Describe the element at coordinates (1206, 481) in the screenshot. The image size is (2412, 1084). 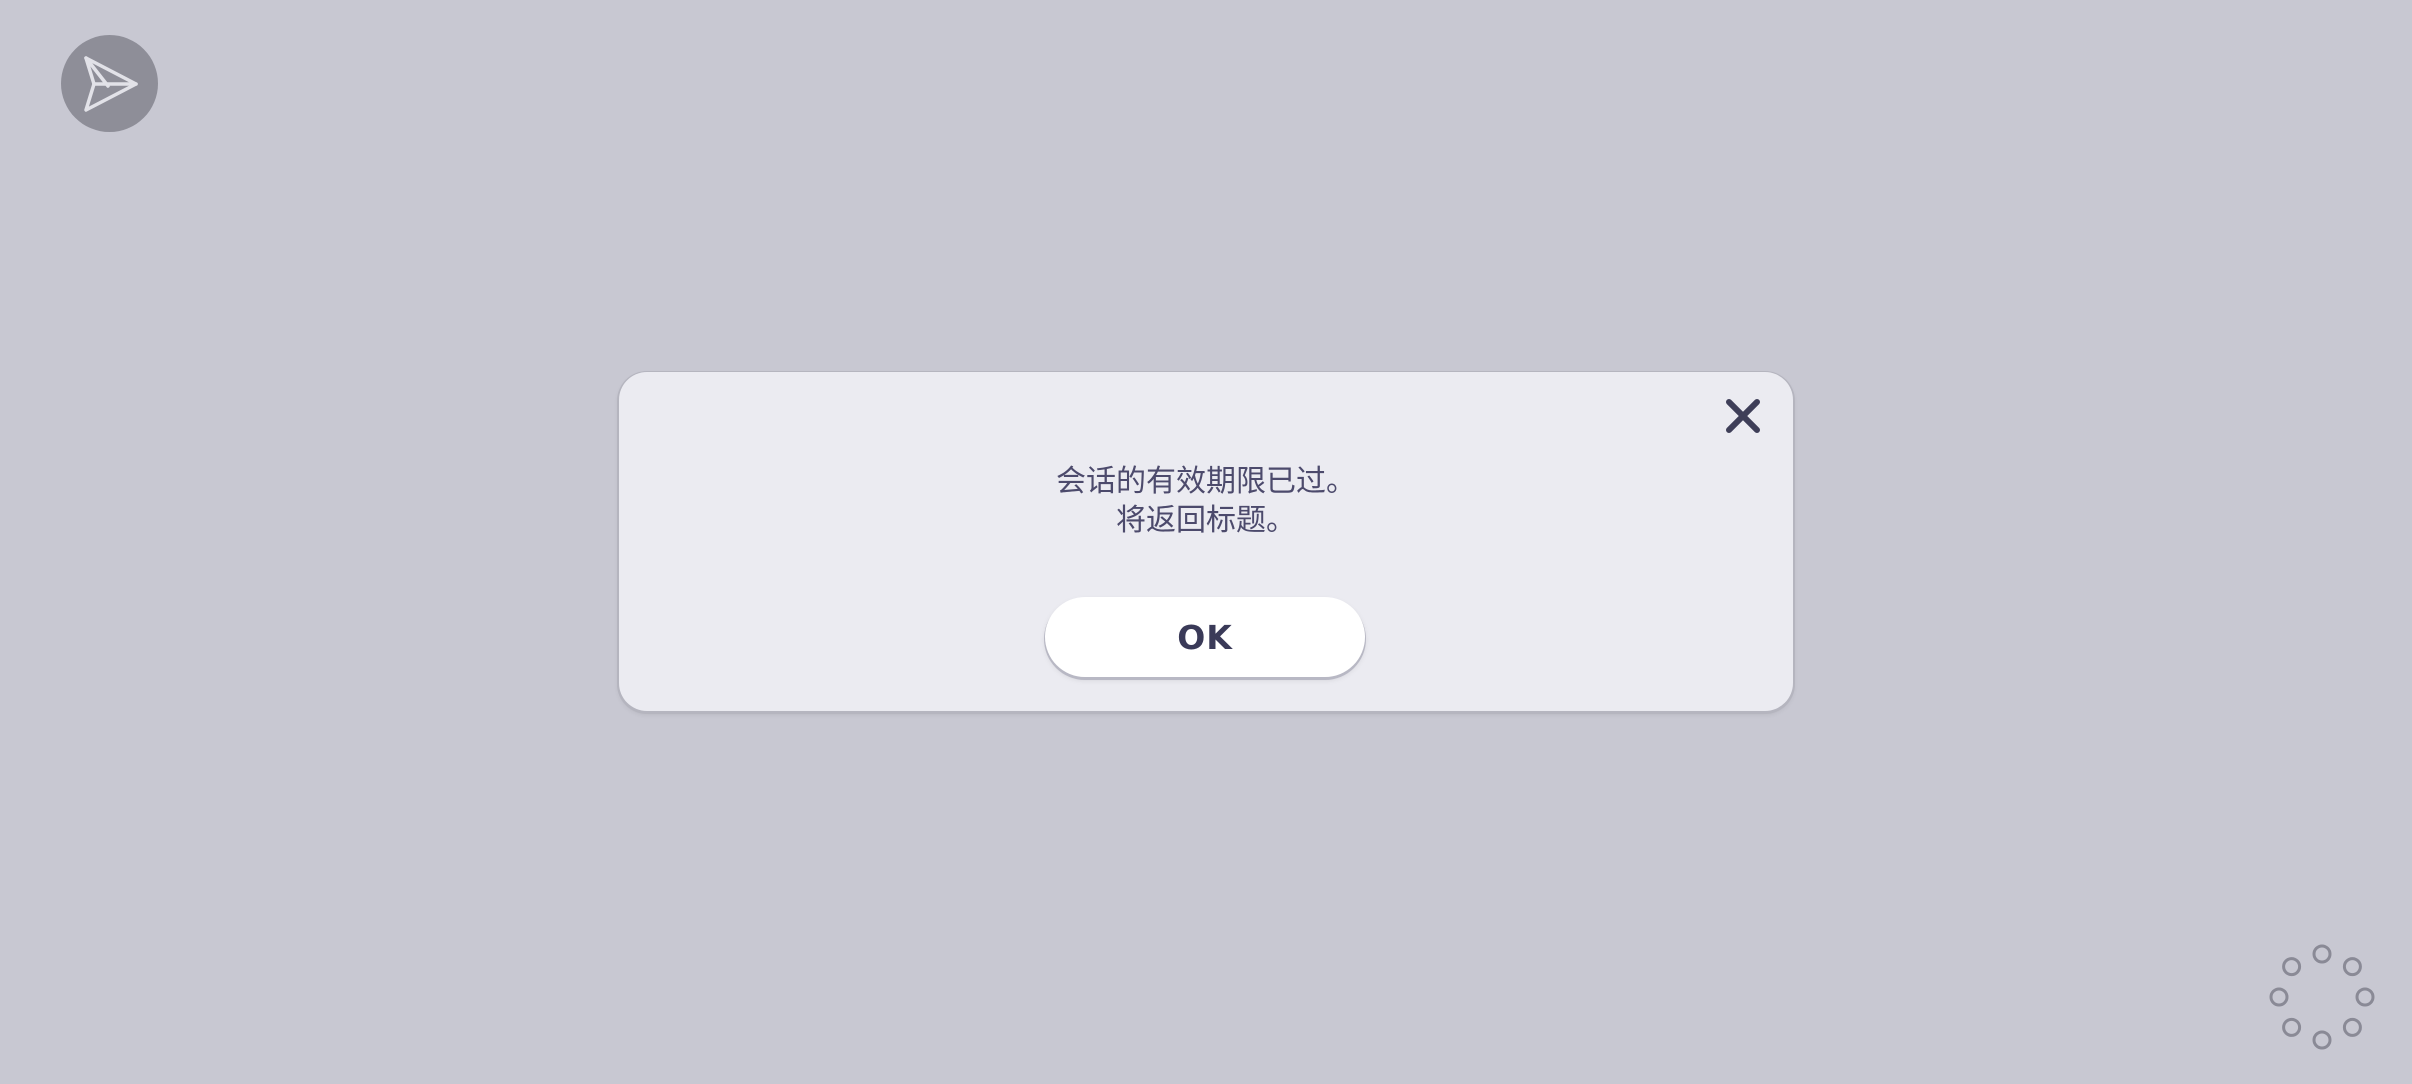
I see `message-line-1: 会话的有效期限已过。` at that location.